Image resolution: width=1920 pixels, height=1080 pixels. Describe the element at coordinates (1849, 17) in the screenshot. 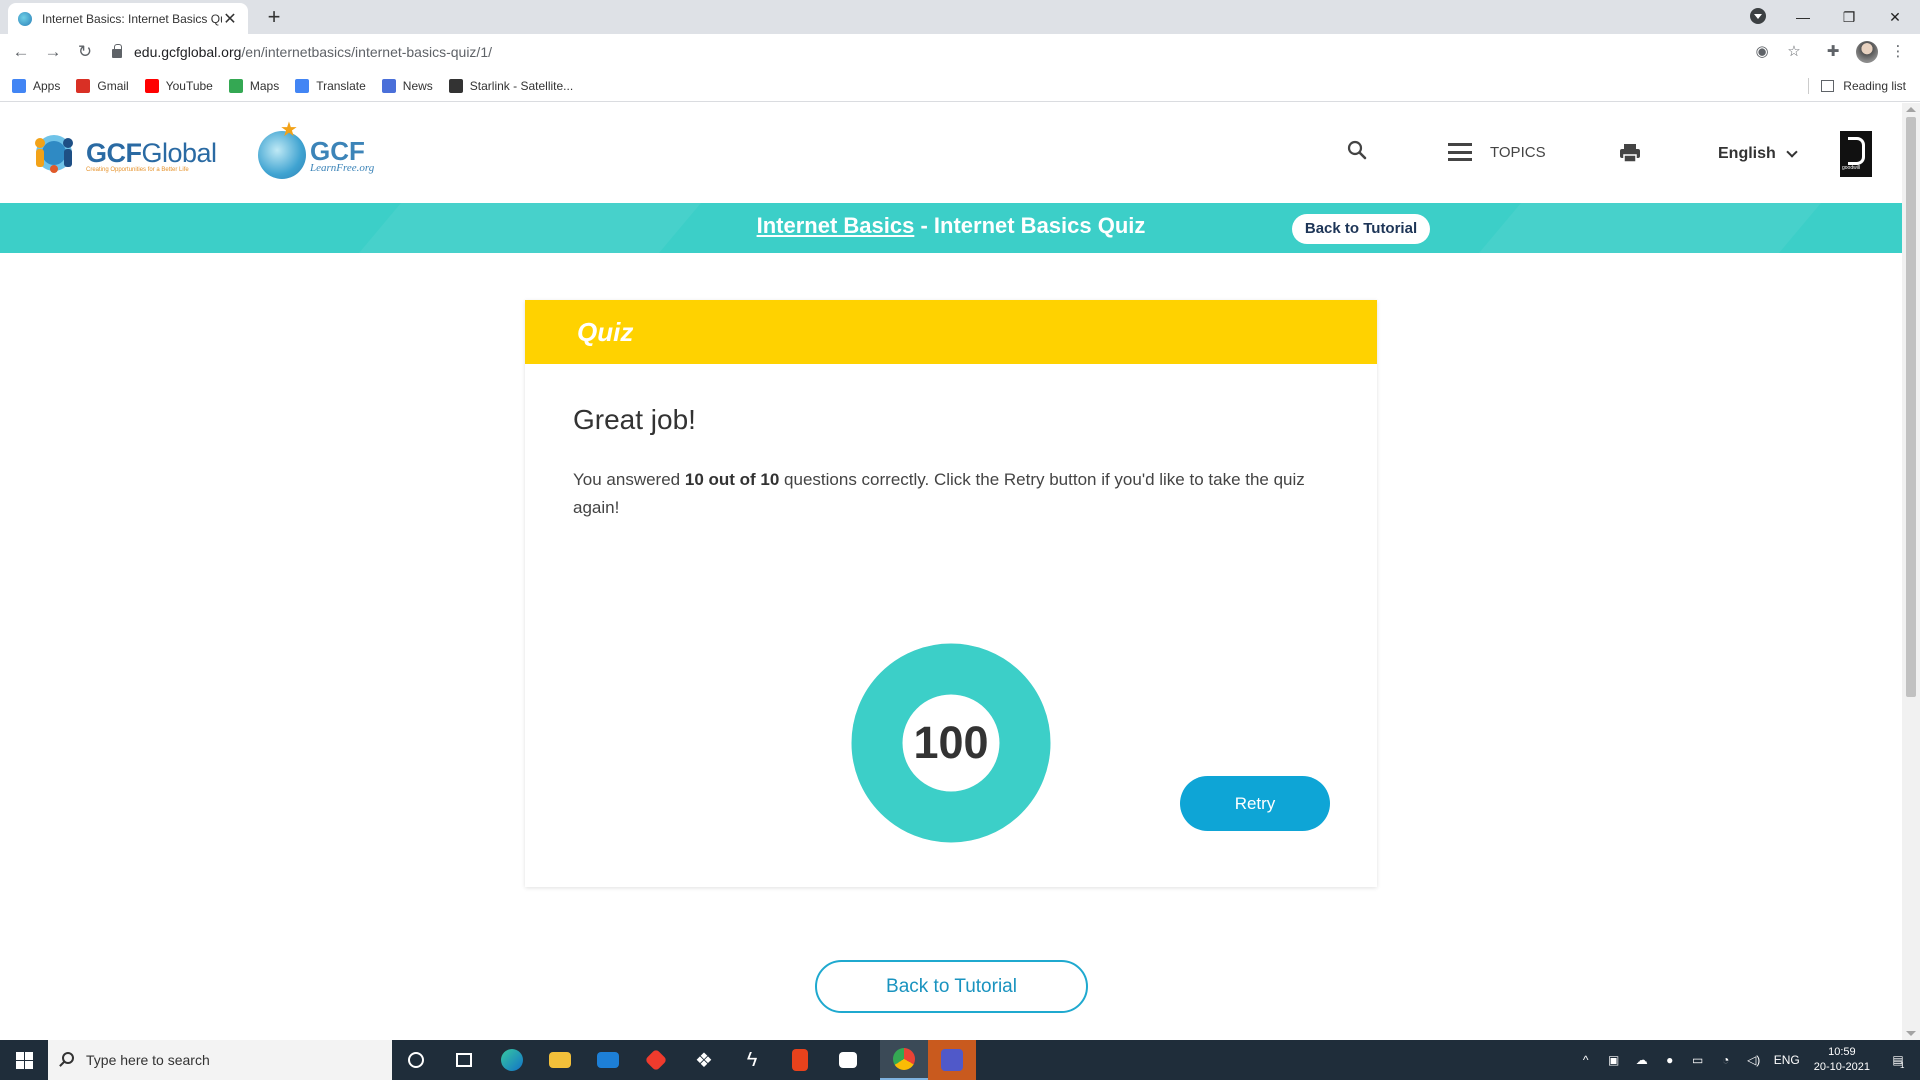

I see `restore-button: ❐` at that location.